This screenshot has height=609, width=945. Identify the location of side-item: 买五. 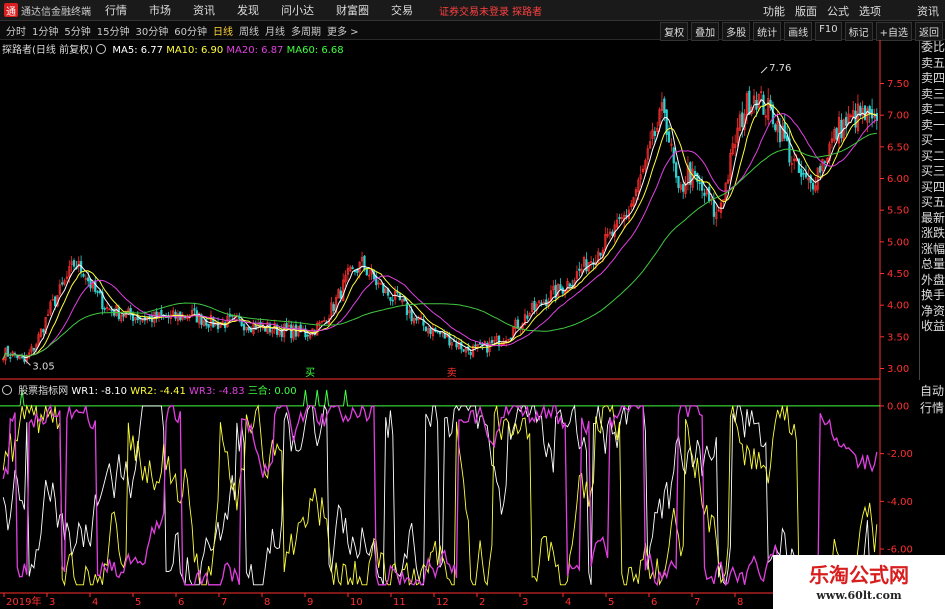
(932, 203).